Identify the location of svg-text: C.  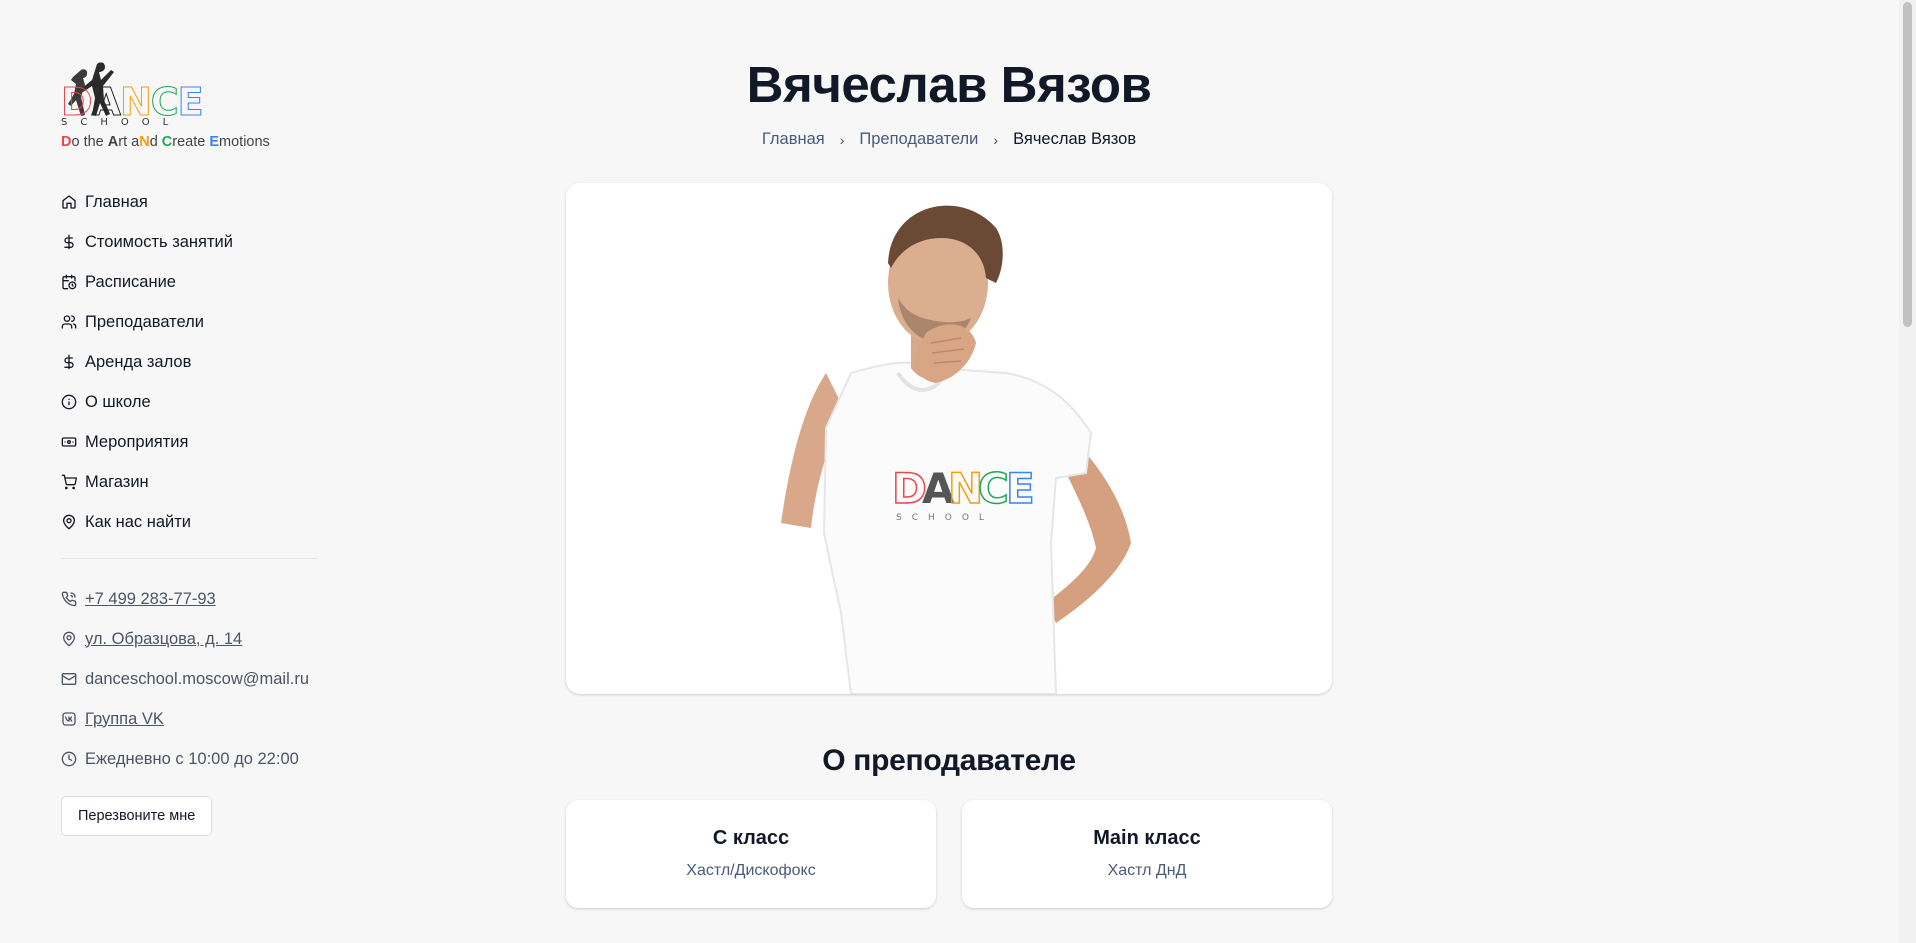
(993, 488).